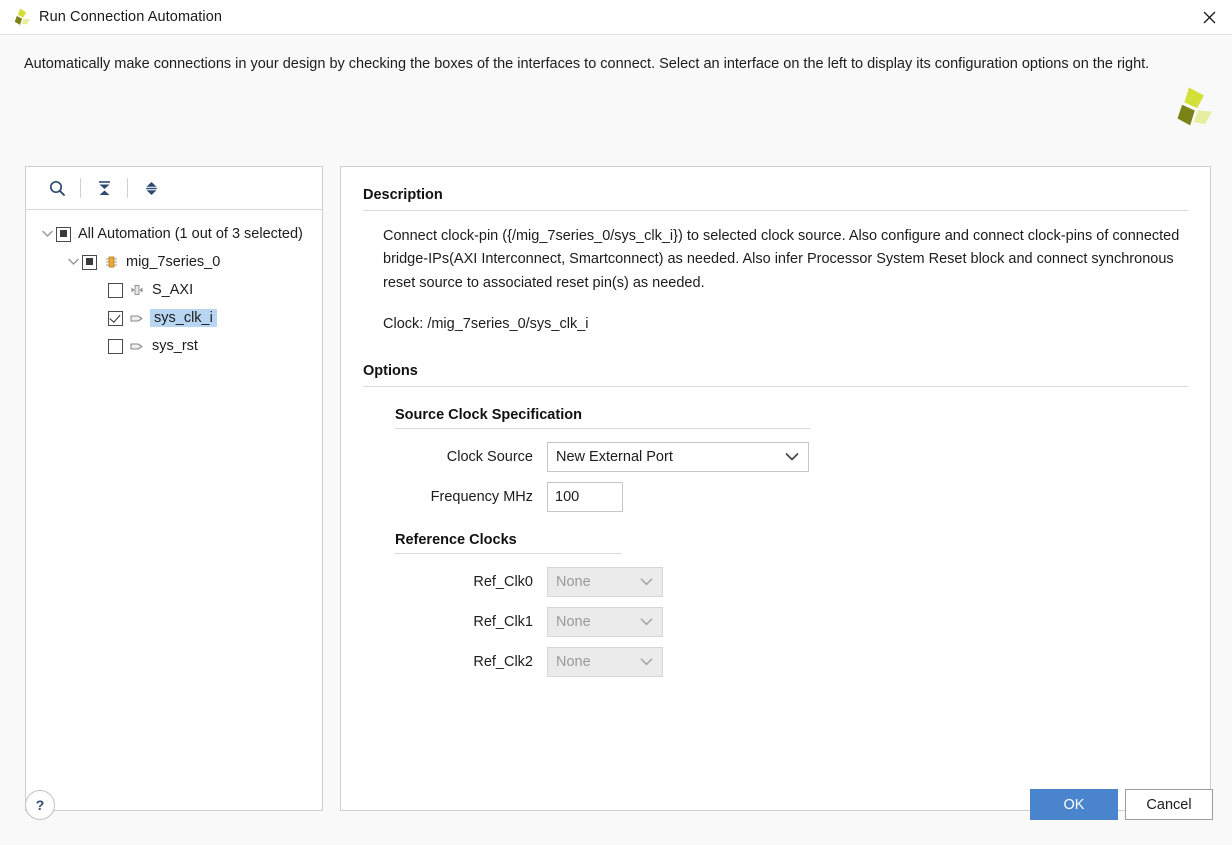  What do you see at coordinates (151, 188) in the screenshot?
I see `expand-all-icon` at bounding box center [151, 188].